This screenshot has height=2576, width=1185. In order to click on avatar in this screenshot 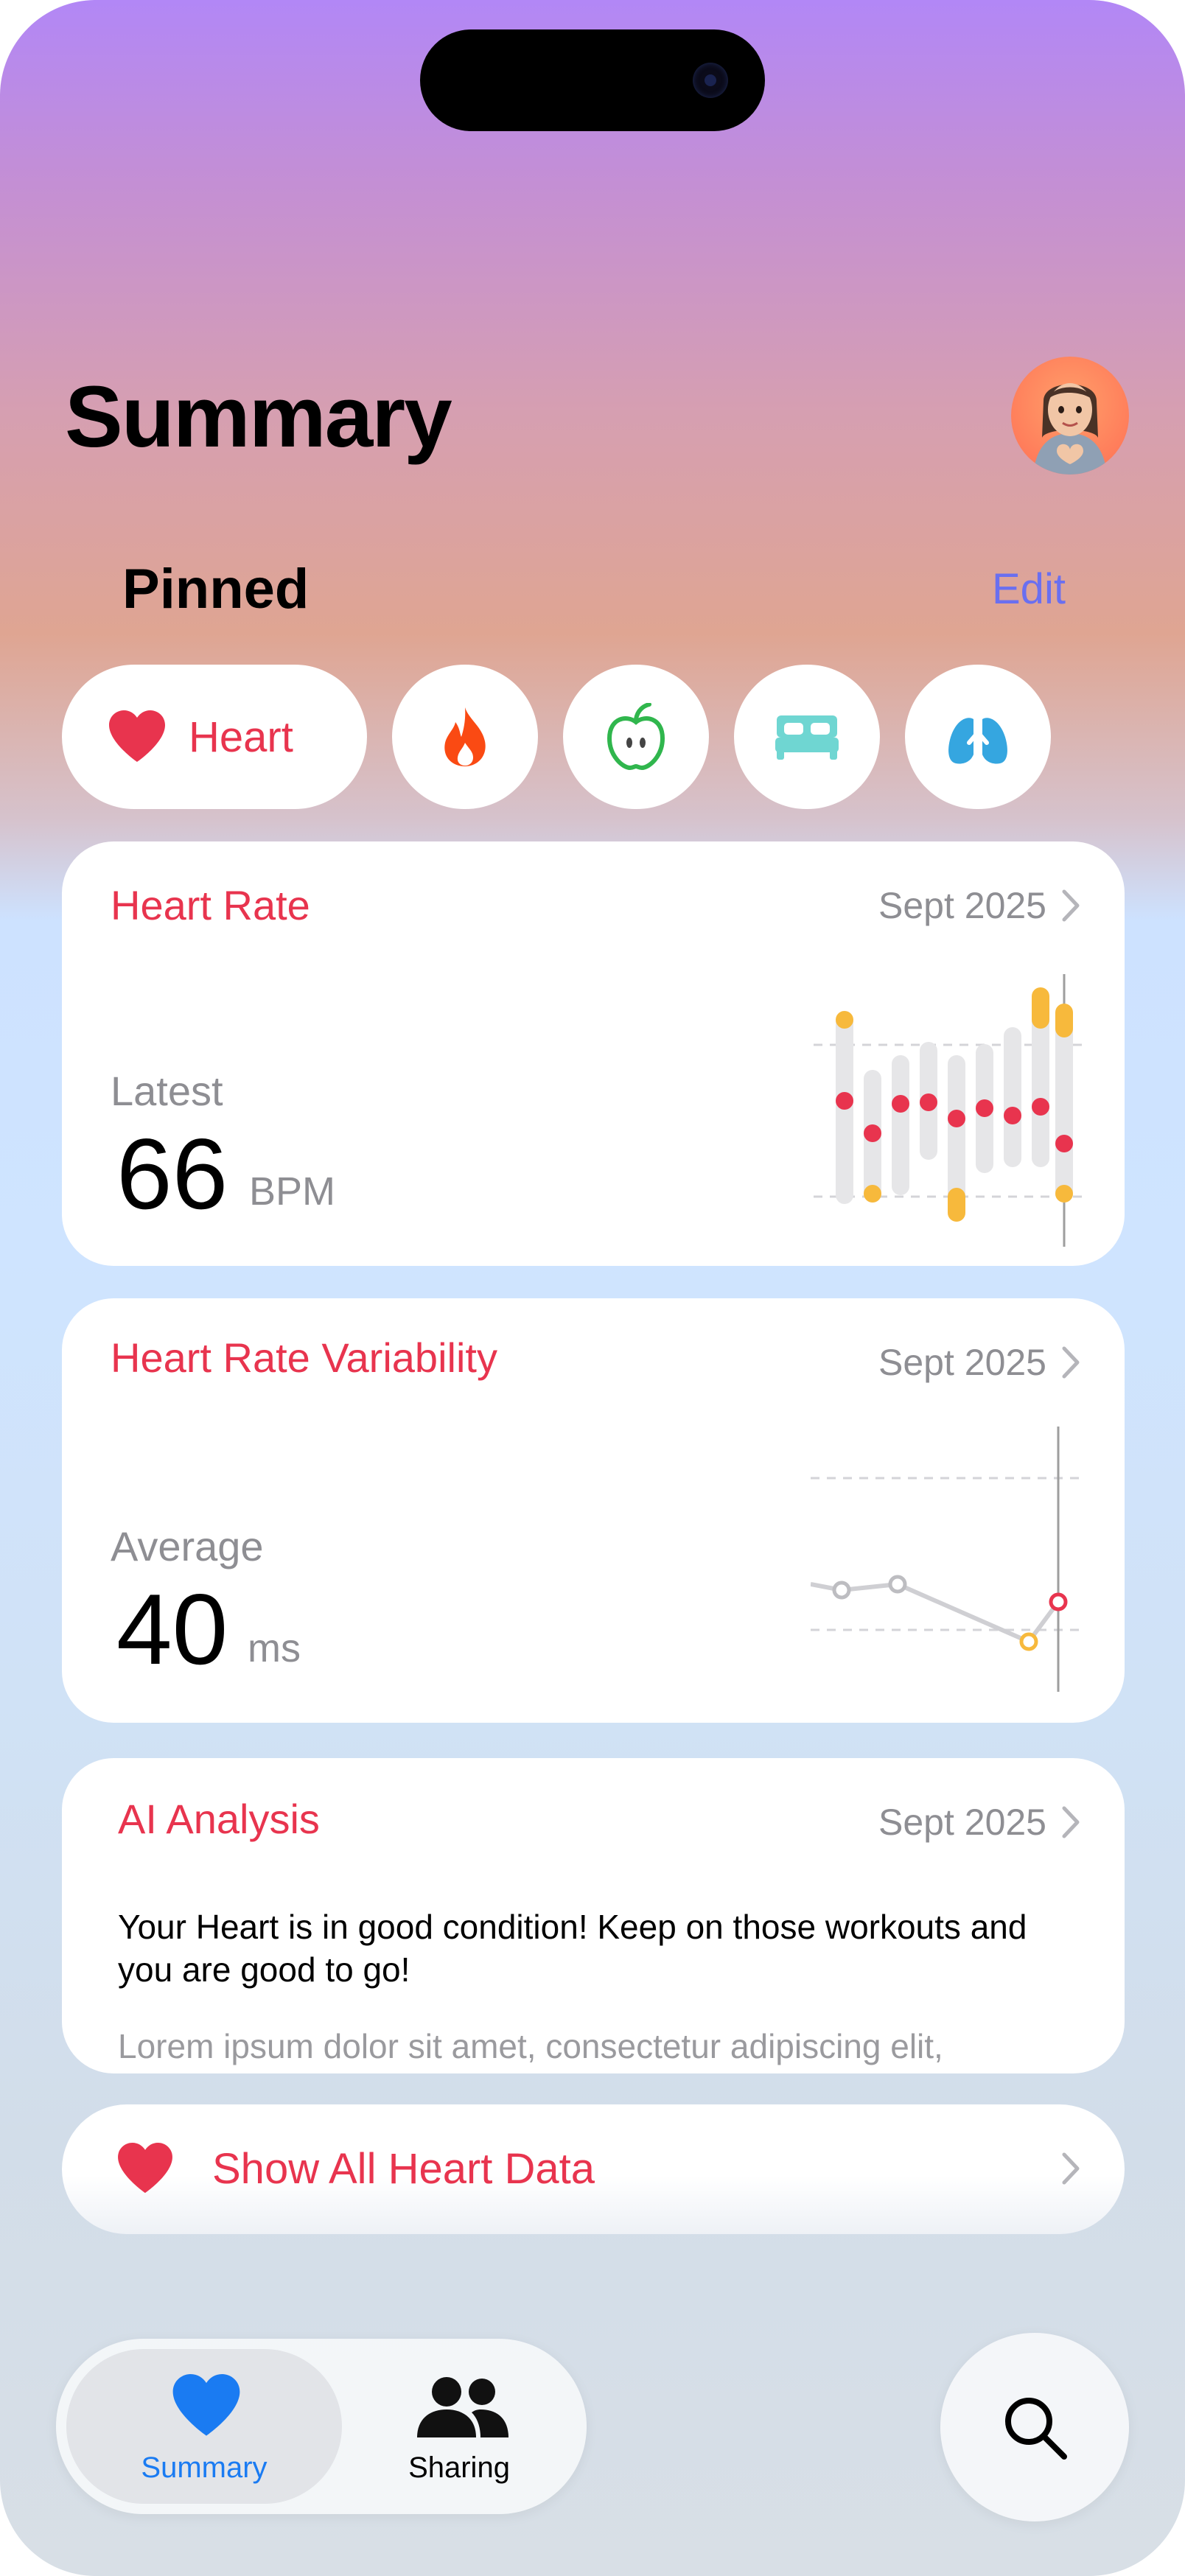, I will do `click(1070, 416)`.